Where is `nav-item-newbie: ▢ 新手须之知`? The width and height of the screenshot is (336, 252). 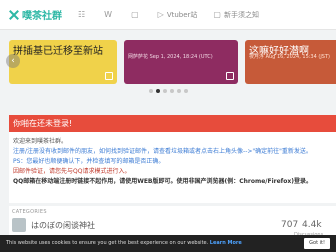 nav-item-newbie: ▢ 新手须之知 is located at coordinates (236, 15).